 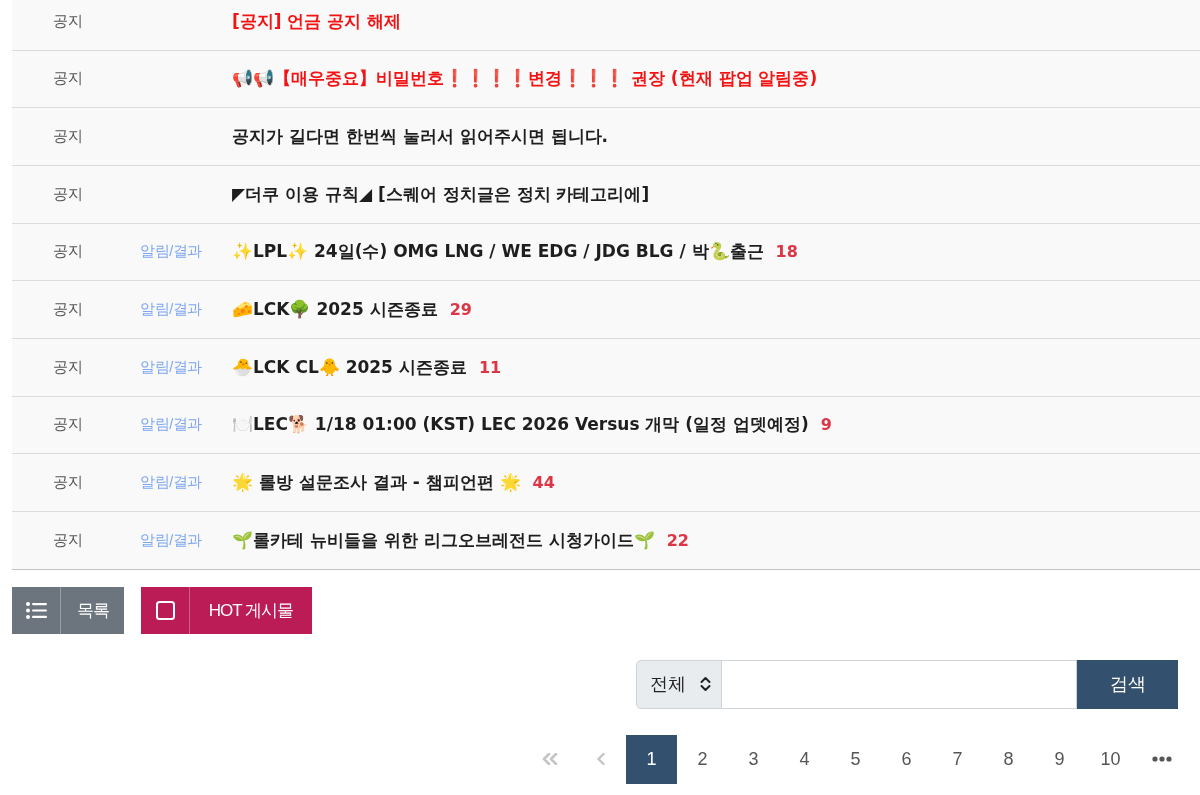 I want to click on notice-title-link: 🌟 롤방 설문조사 결과 - 챔피언편 🌟, so click(x=376, y=483).